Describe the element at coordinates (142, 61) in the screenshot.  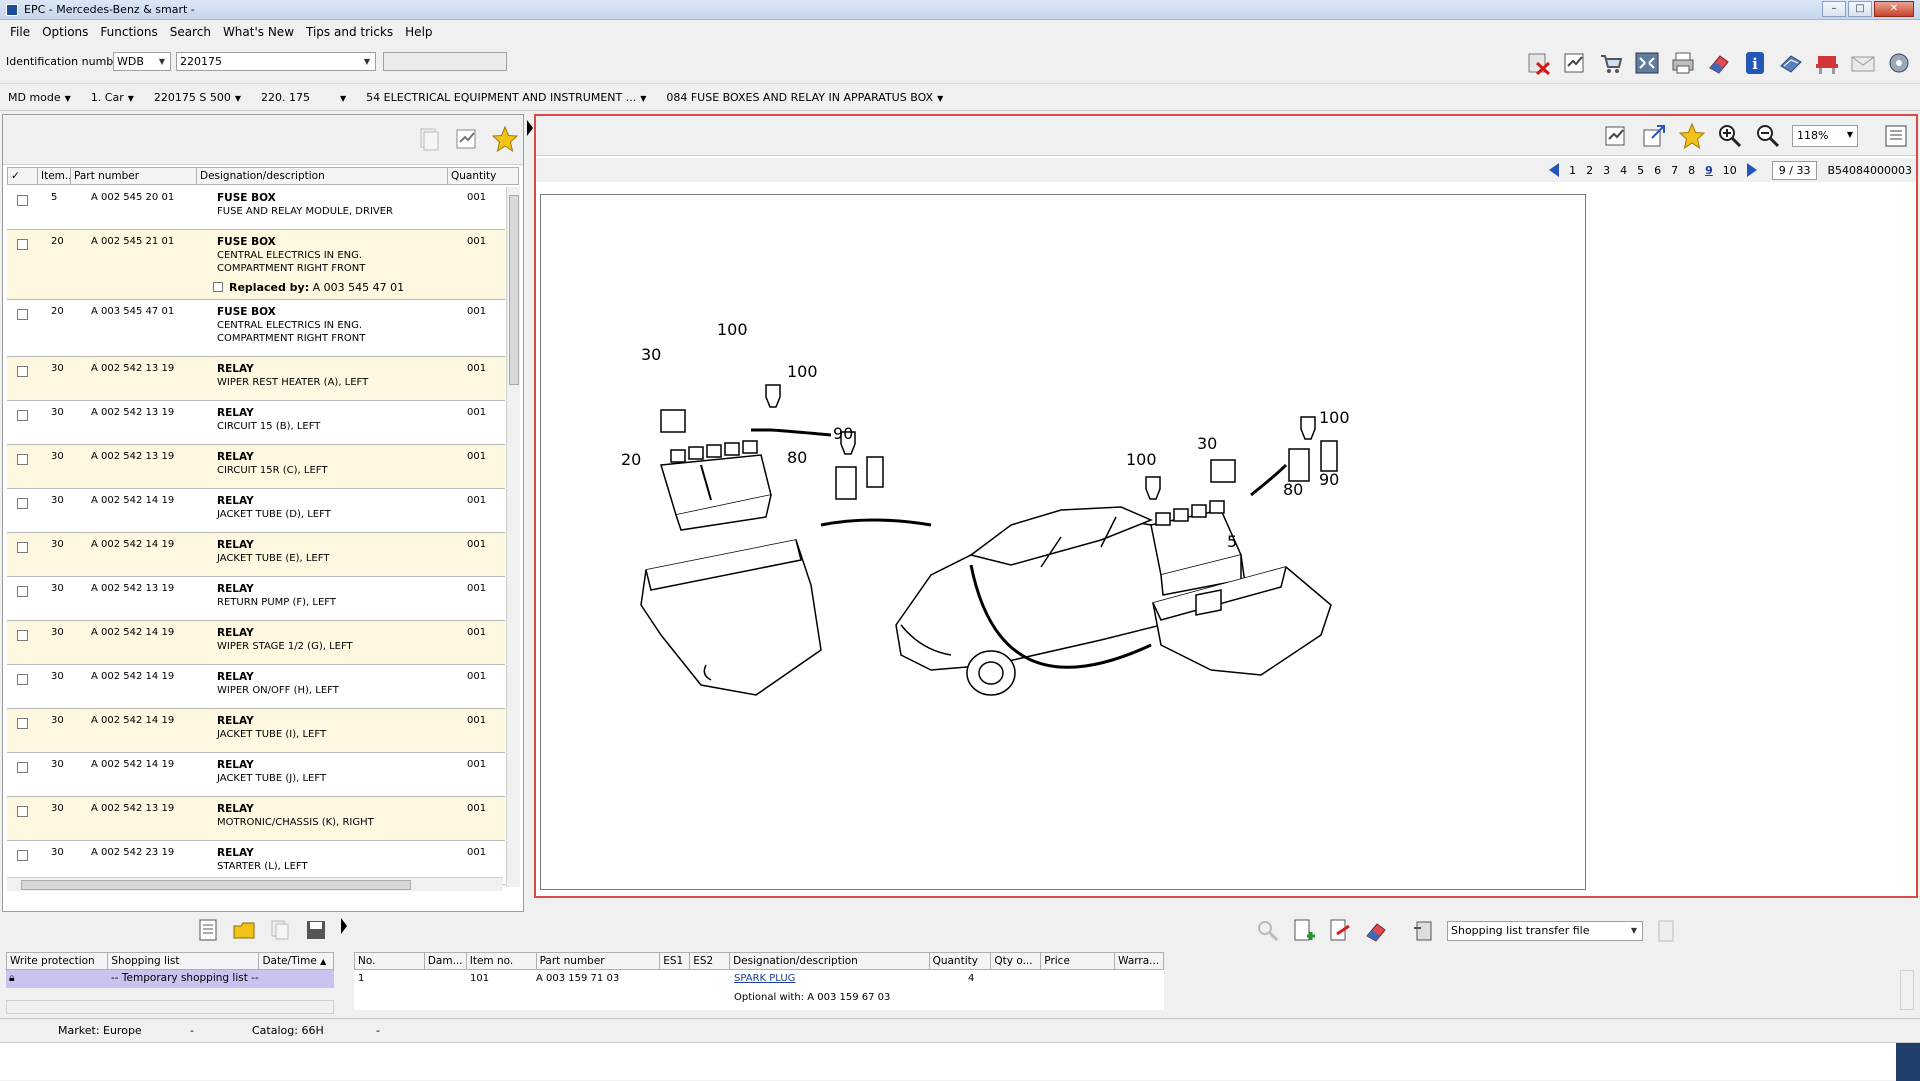
I see `prefix-select: WDB ▼` at that location.